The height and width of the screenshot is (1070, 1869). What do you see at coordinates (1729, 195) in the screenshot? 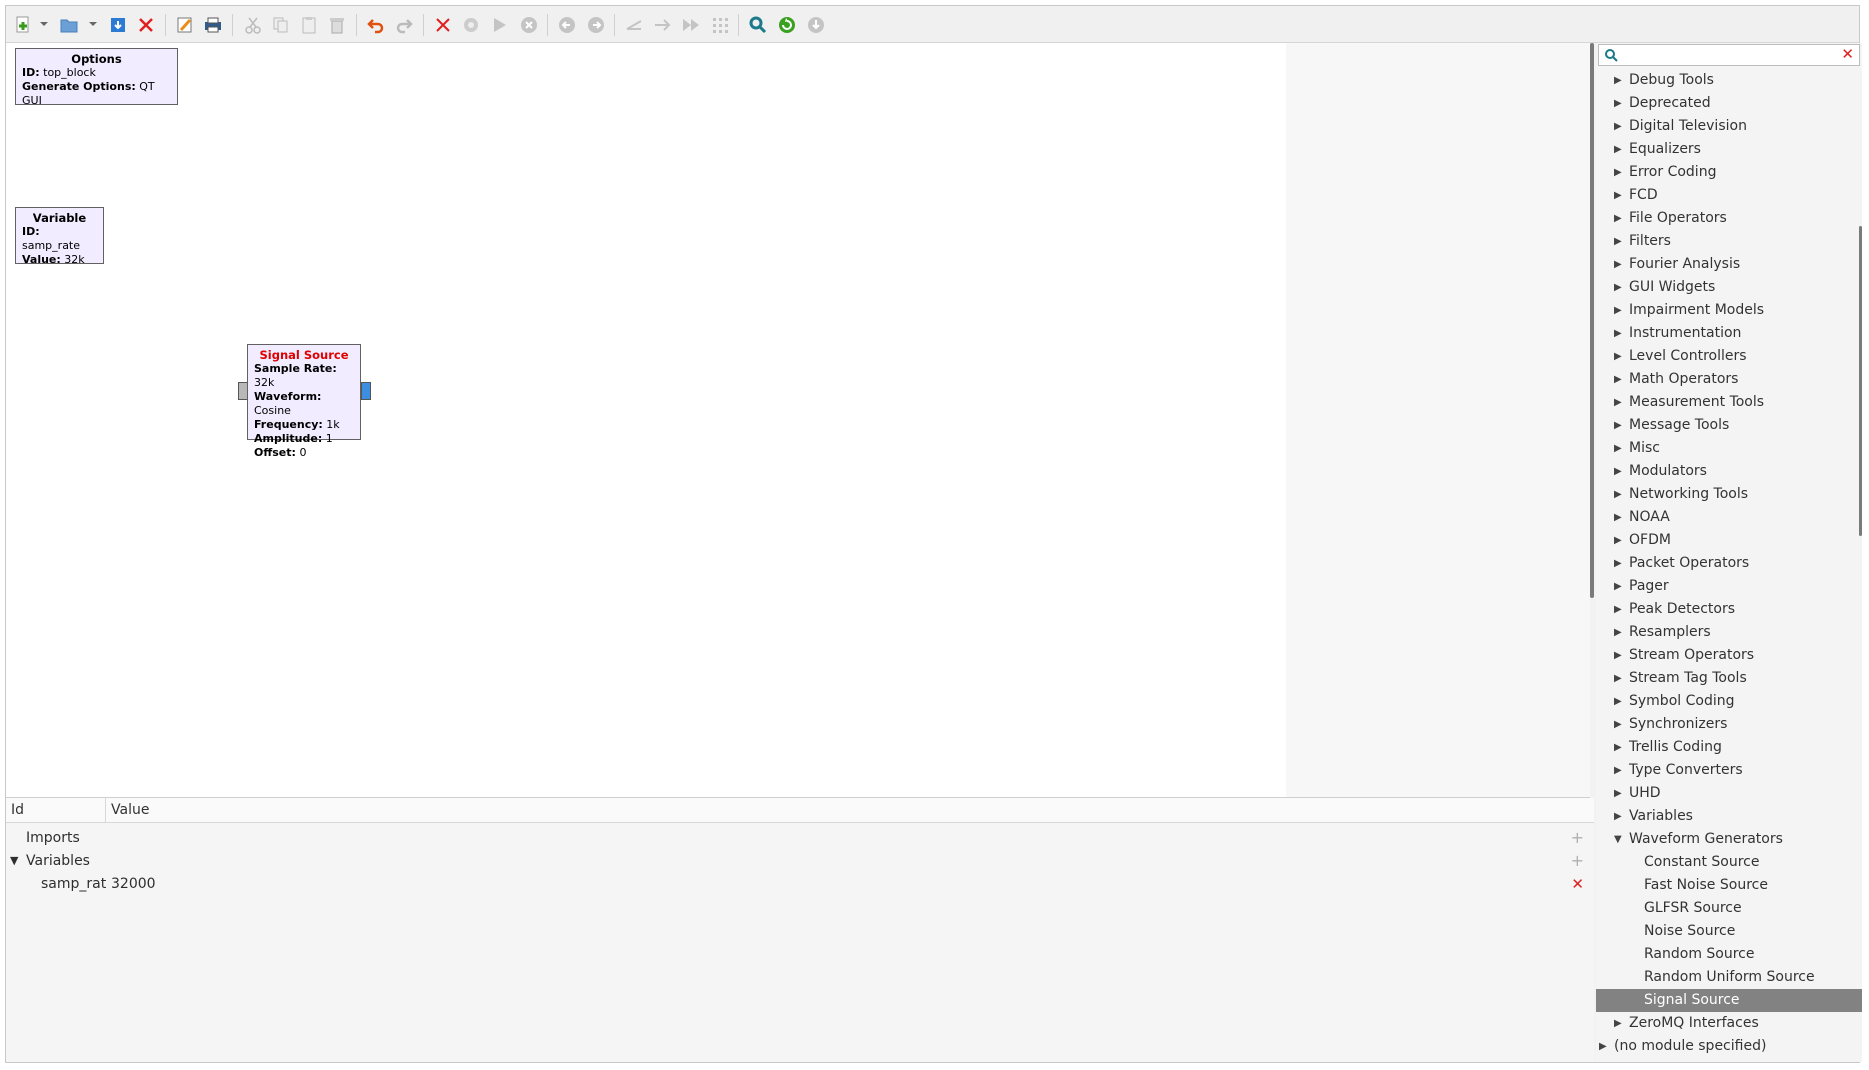
I see `library-category: ▶ FCD` at bounding box center [1729, 195].